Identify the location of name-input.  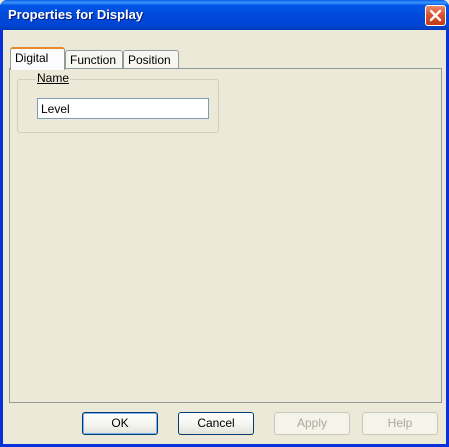
(123, 108).